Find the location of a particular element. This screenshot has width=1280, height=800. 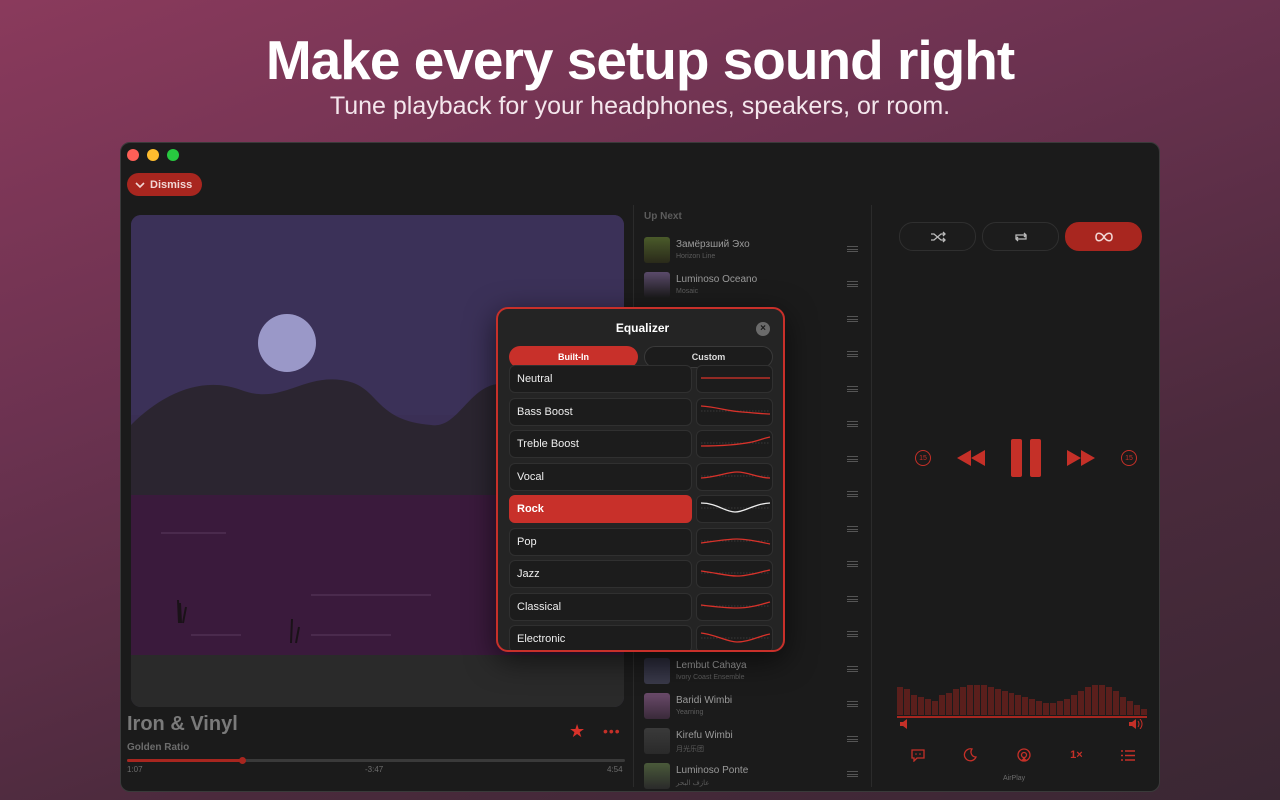

repeat-button is located at coordinates (1020, 236).